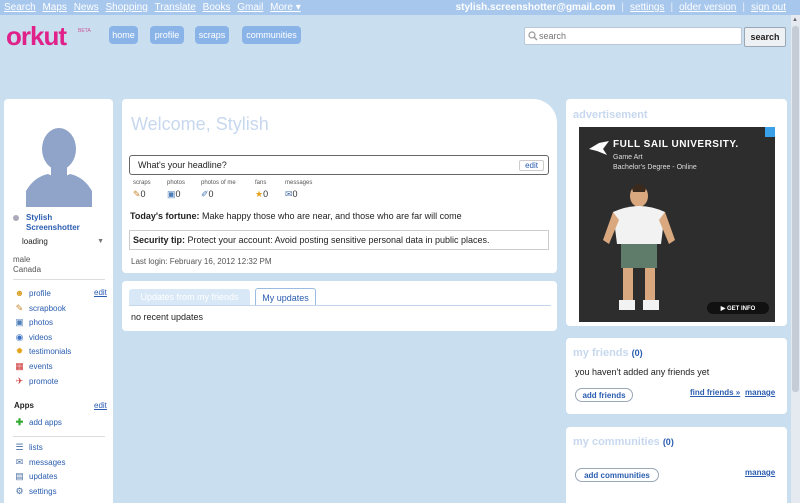  What do you see at coordinates (175, 7) in the screenshot?
I see `top-link-translate: Translate` at bounding box center [175, 7].